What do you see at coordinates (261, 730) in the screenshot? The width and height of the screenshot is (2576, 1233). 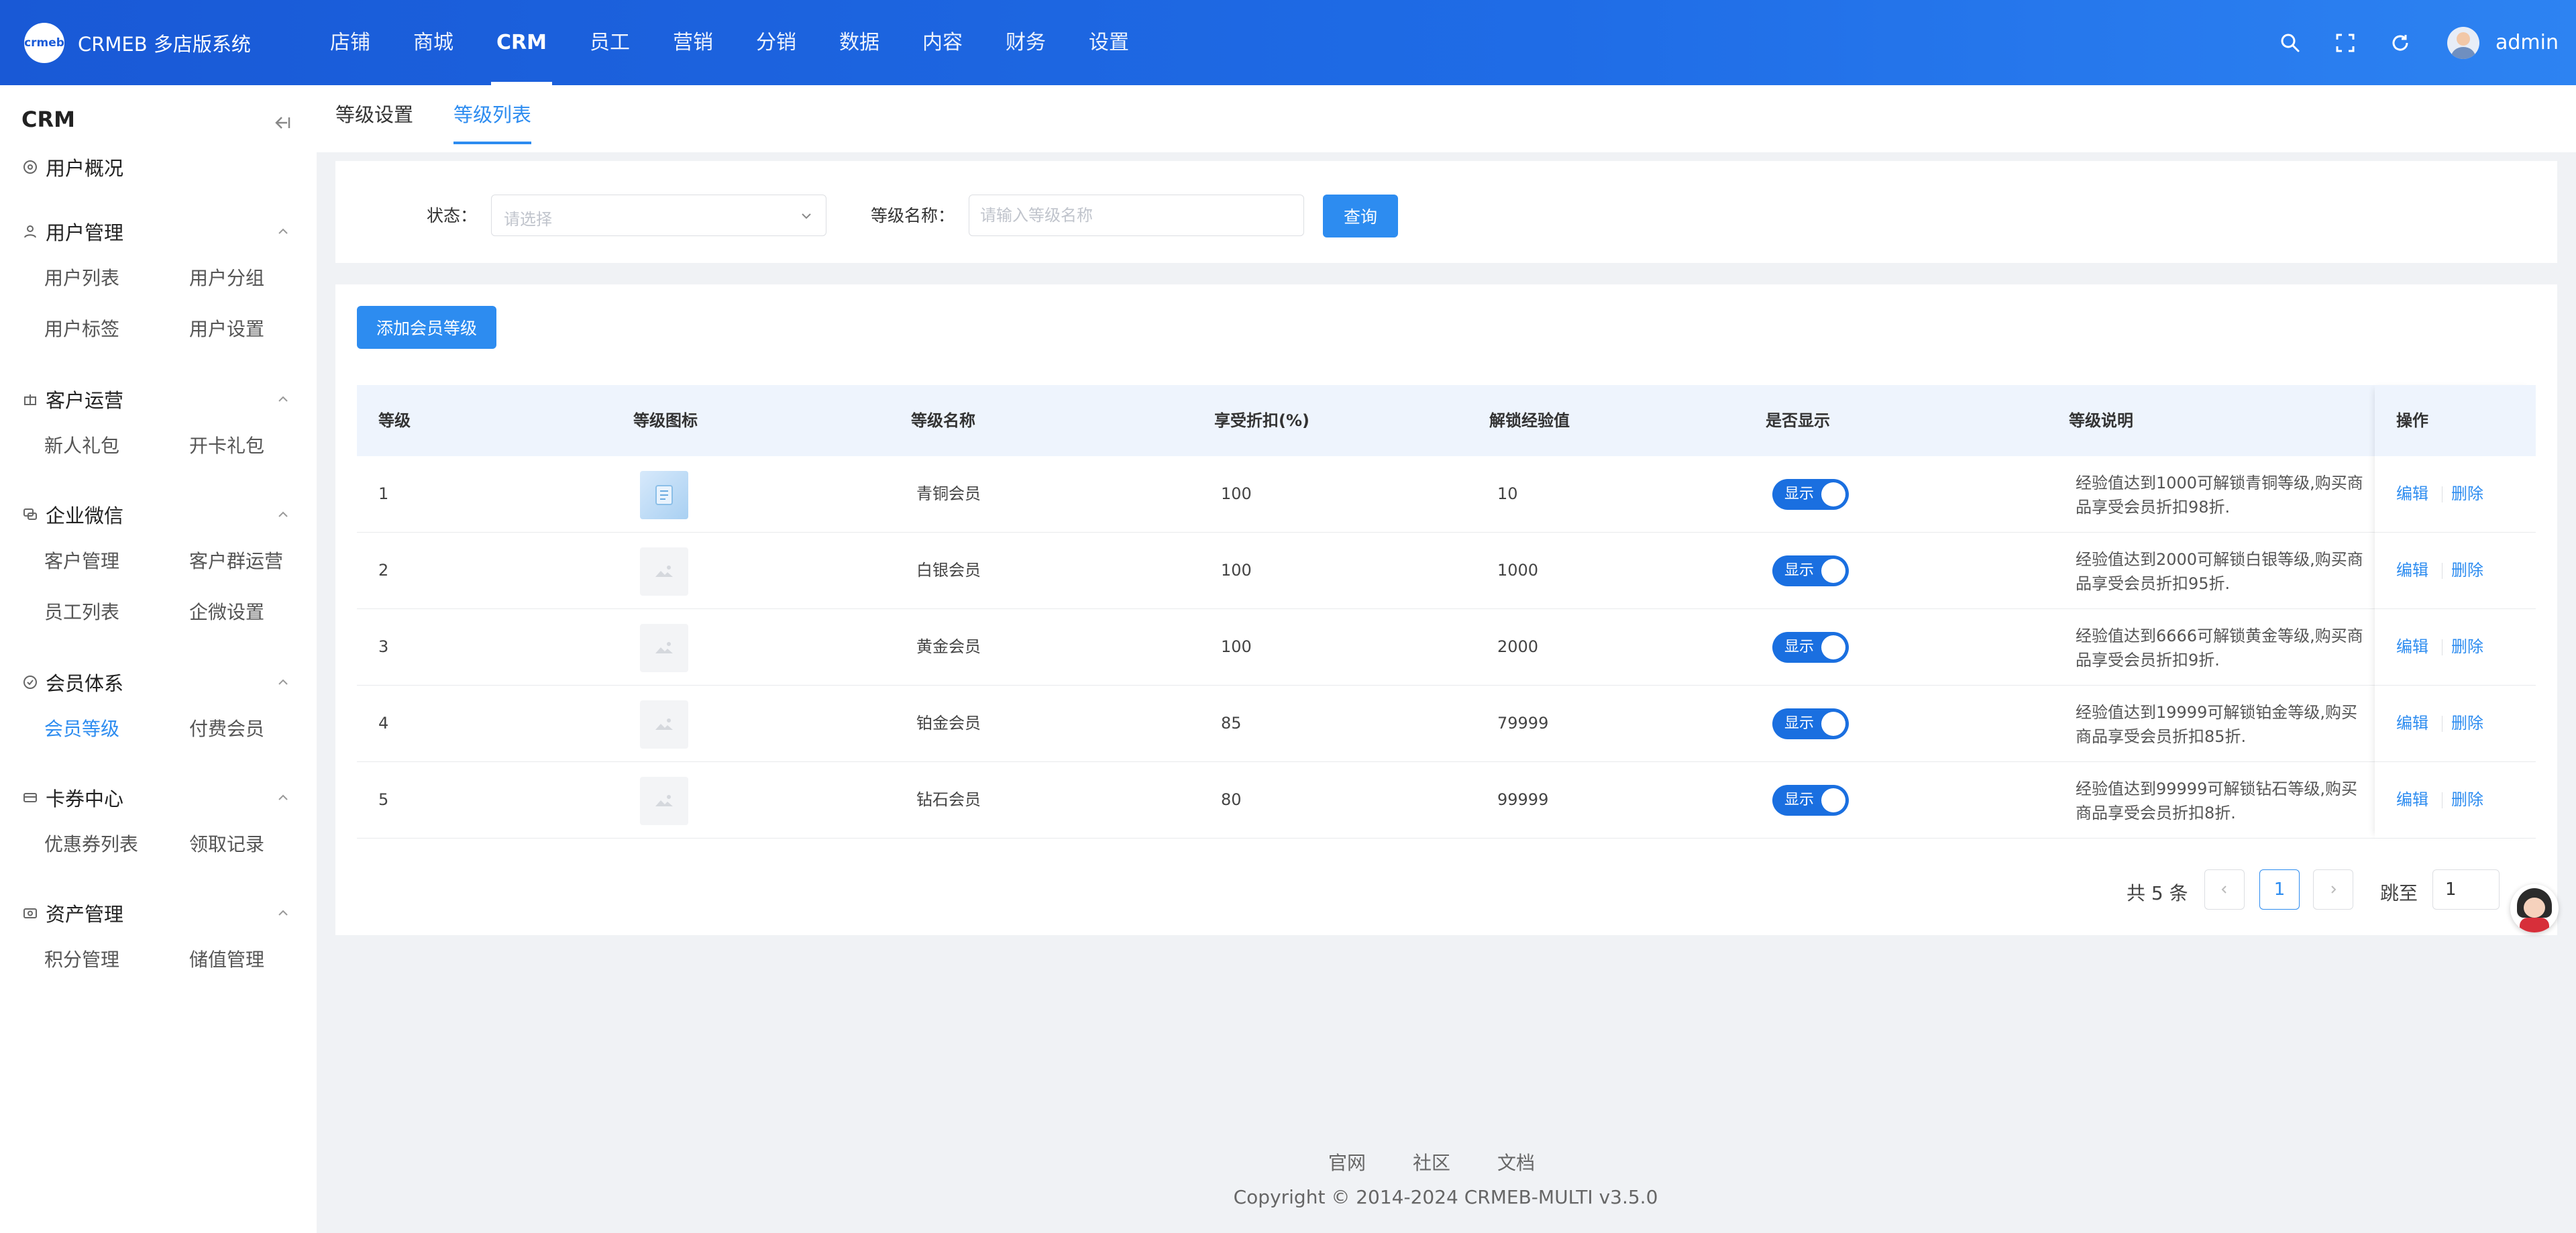 I see `sidebar-item-paid-member: 付费会员` at bounding box center [261, 730].